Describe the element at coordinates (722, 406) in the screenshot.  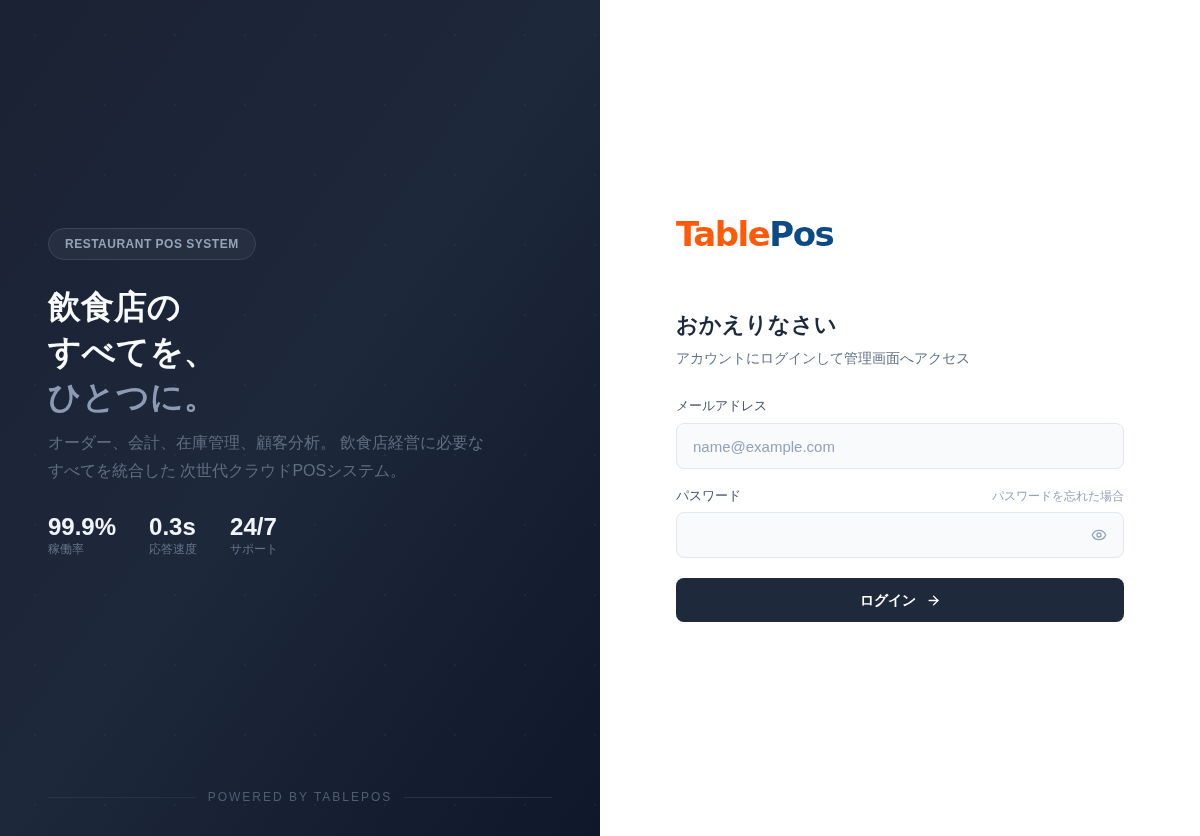
I see `email-label: メールアドレス` at that location.